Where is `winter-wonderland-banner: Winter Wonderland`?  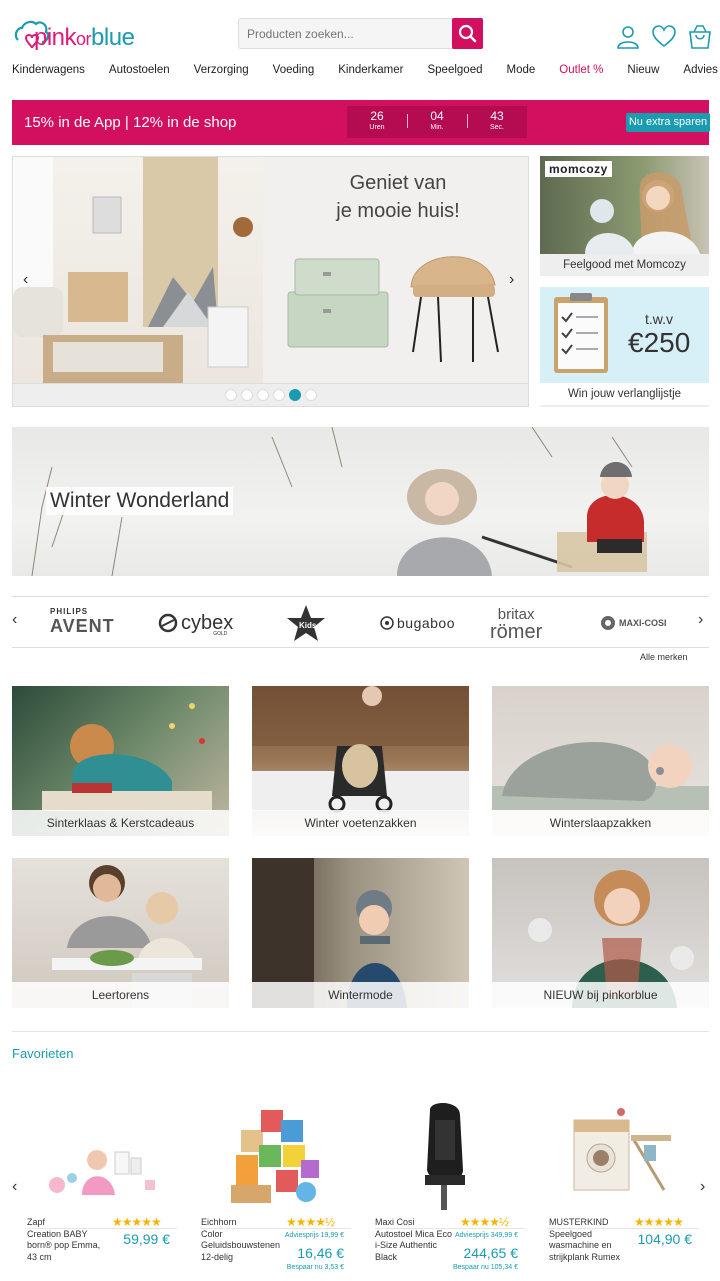 winter-wonderland-banner: Winter Wonderland is located at coordinates (360, 501).